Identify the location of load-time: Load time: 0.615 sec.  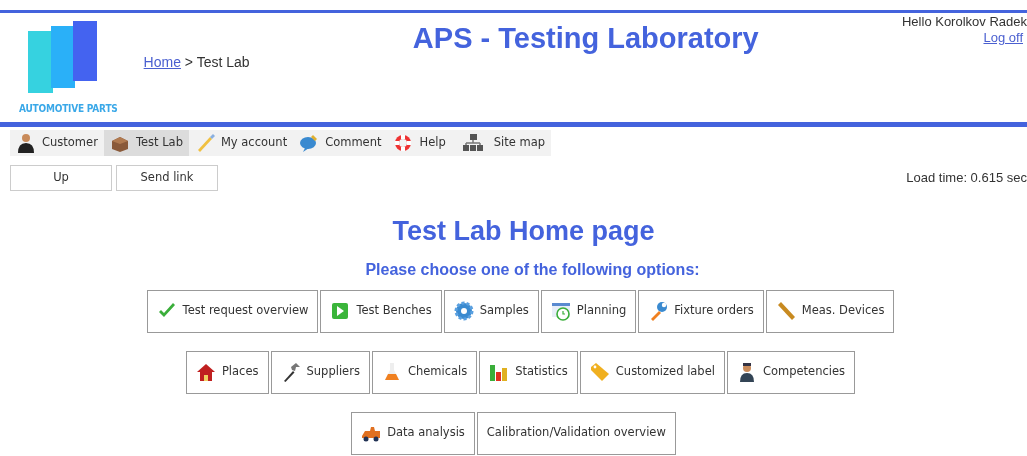
(966, 178).